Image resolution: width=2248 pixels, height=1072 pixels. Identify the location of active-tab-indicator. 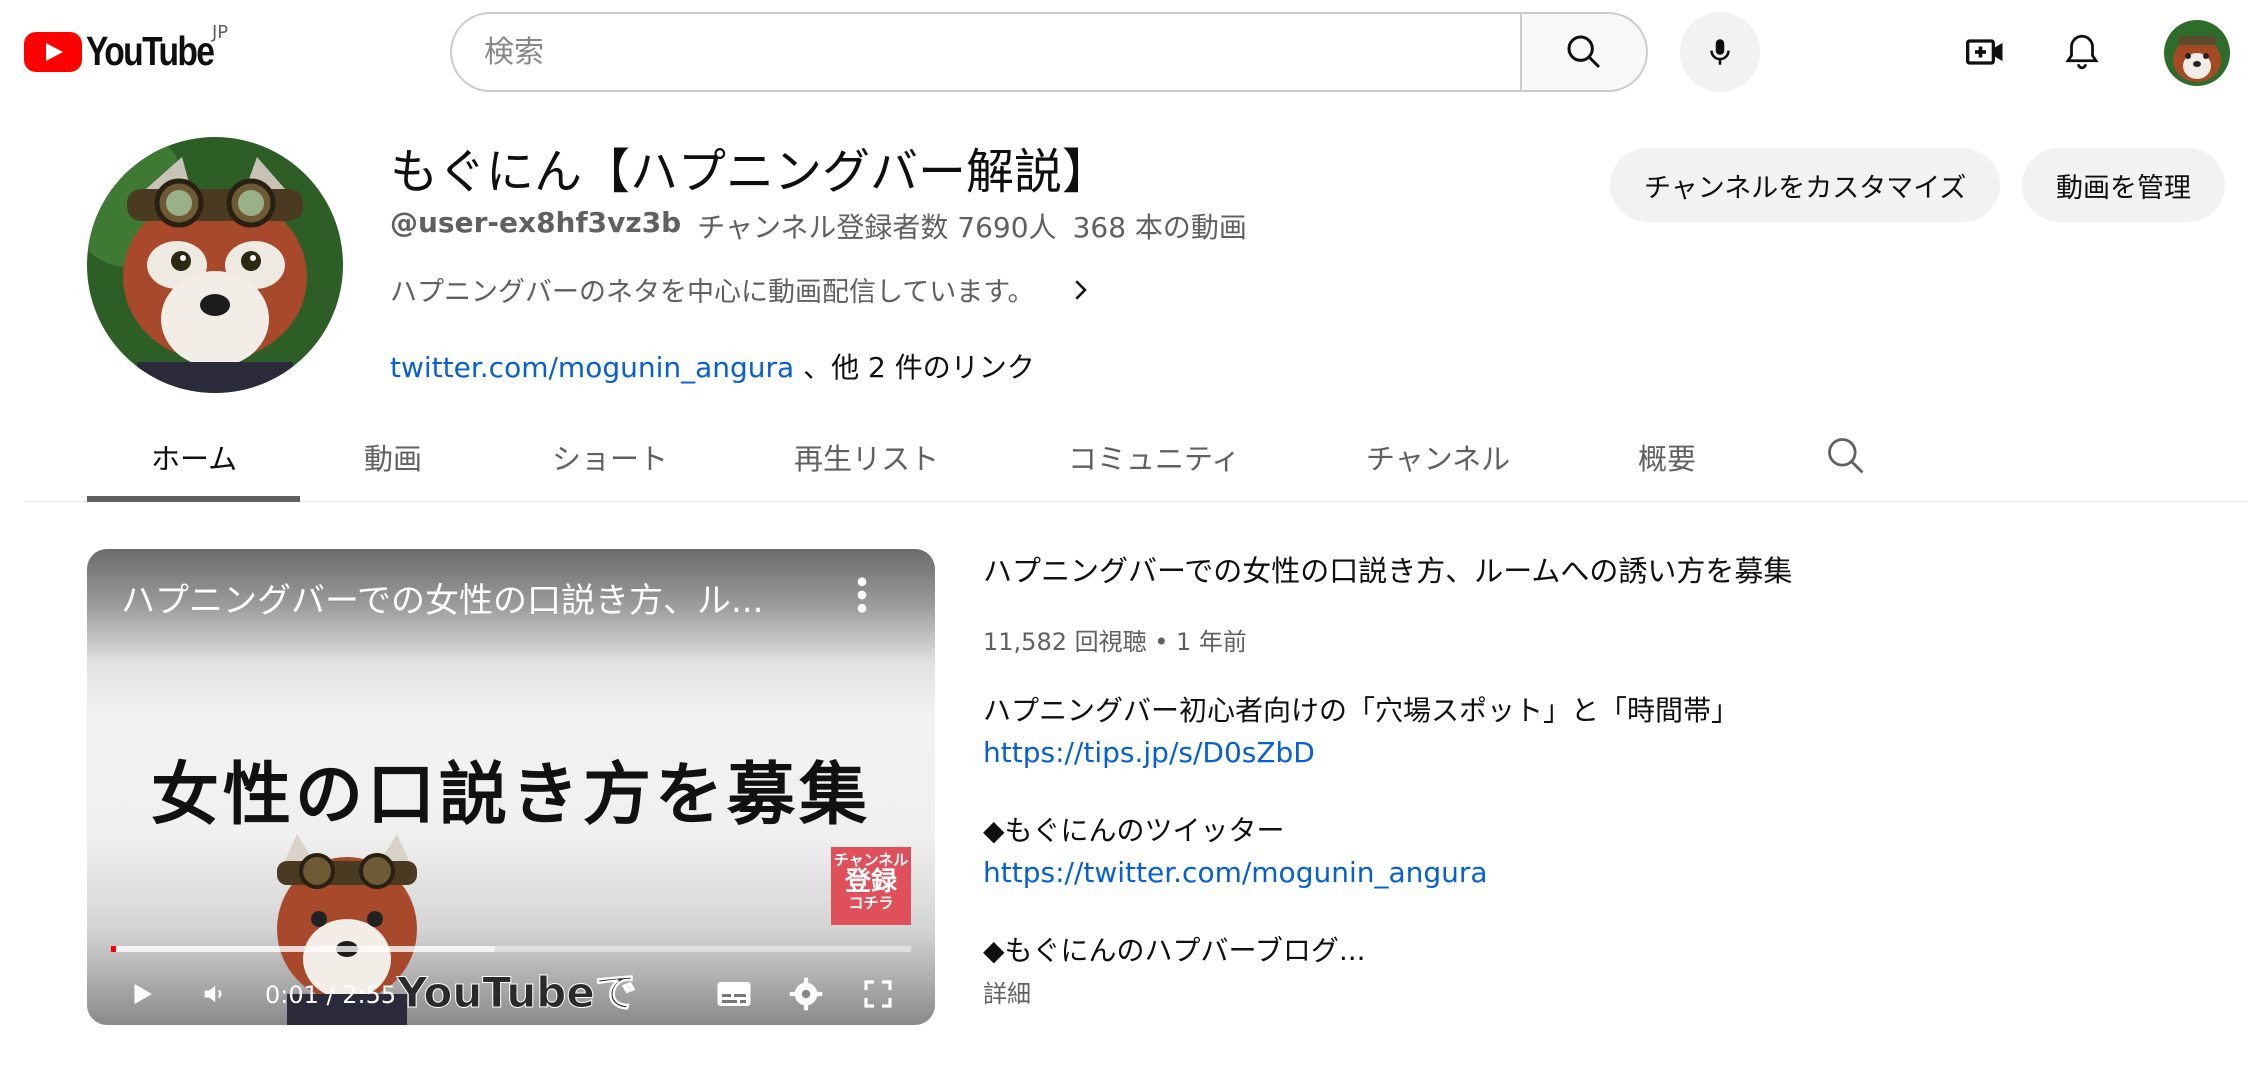
(193, 499).